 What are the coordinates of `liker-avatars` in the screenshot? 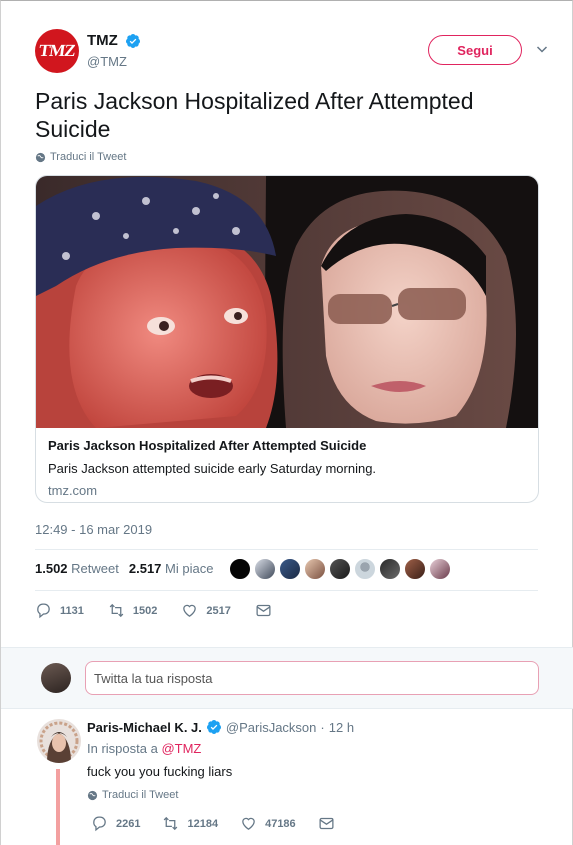 It's located at (340, 569).